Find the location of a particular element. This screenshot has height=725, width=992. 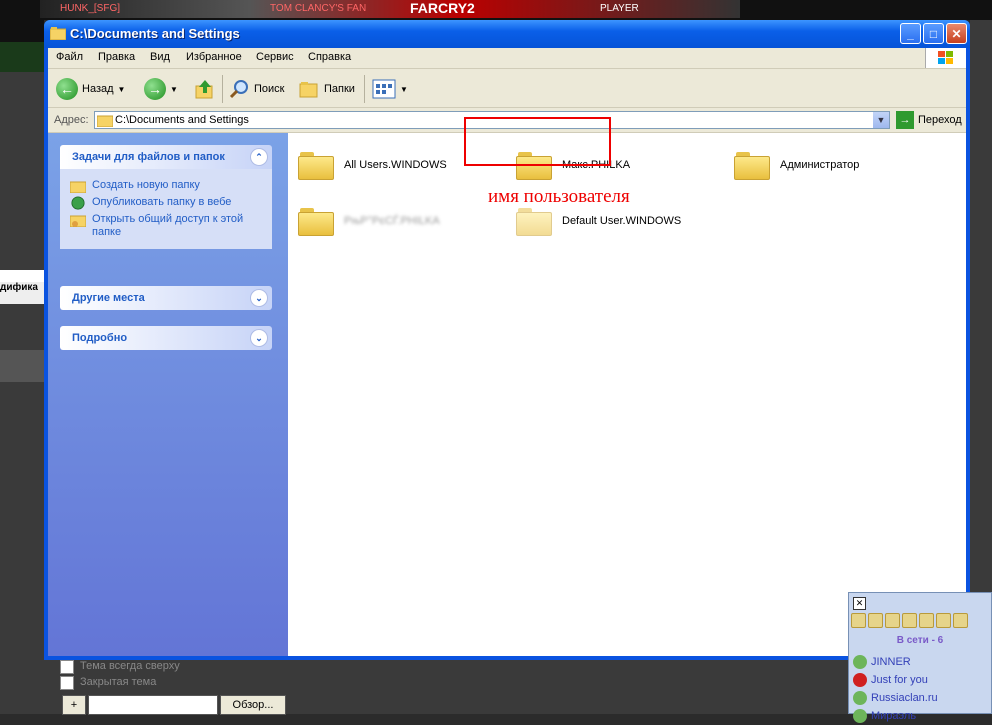

go-arrow-icon: → is located at coordinates (905, 120).